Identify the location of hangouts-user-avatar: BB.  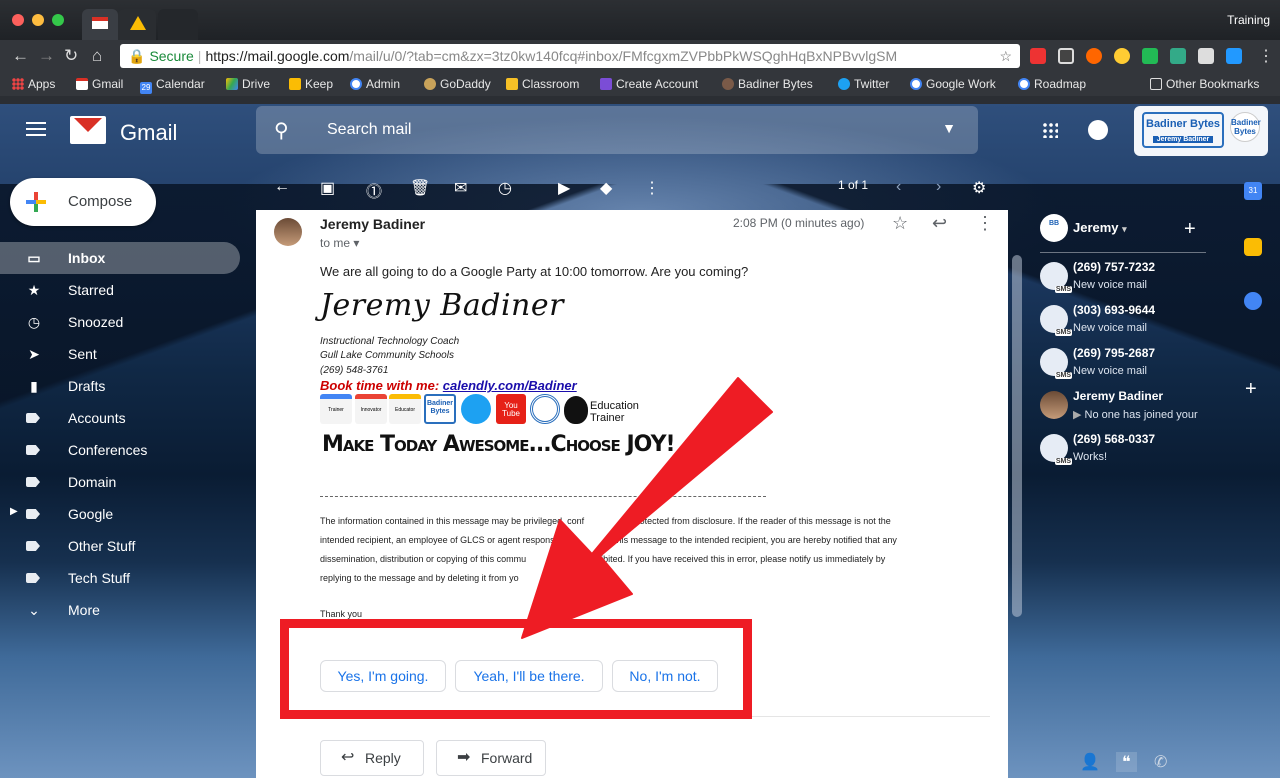
(1054, 228).